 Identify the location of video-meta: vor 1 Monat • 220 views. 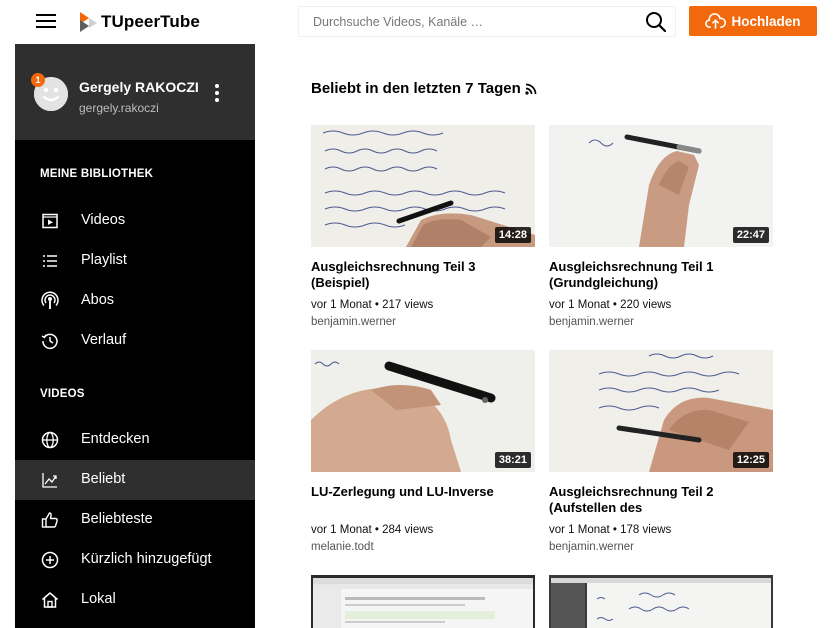
(610, 305).